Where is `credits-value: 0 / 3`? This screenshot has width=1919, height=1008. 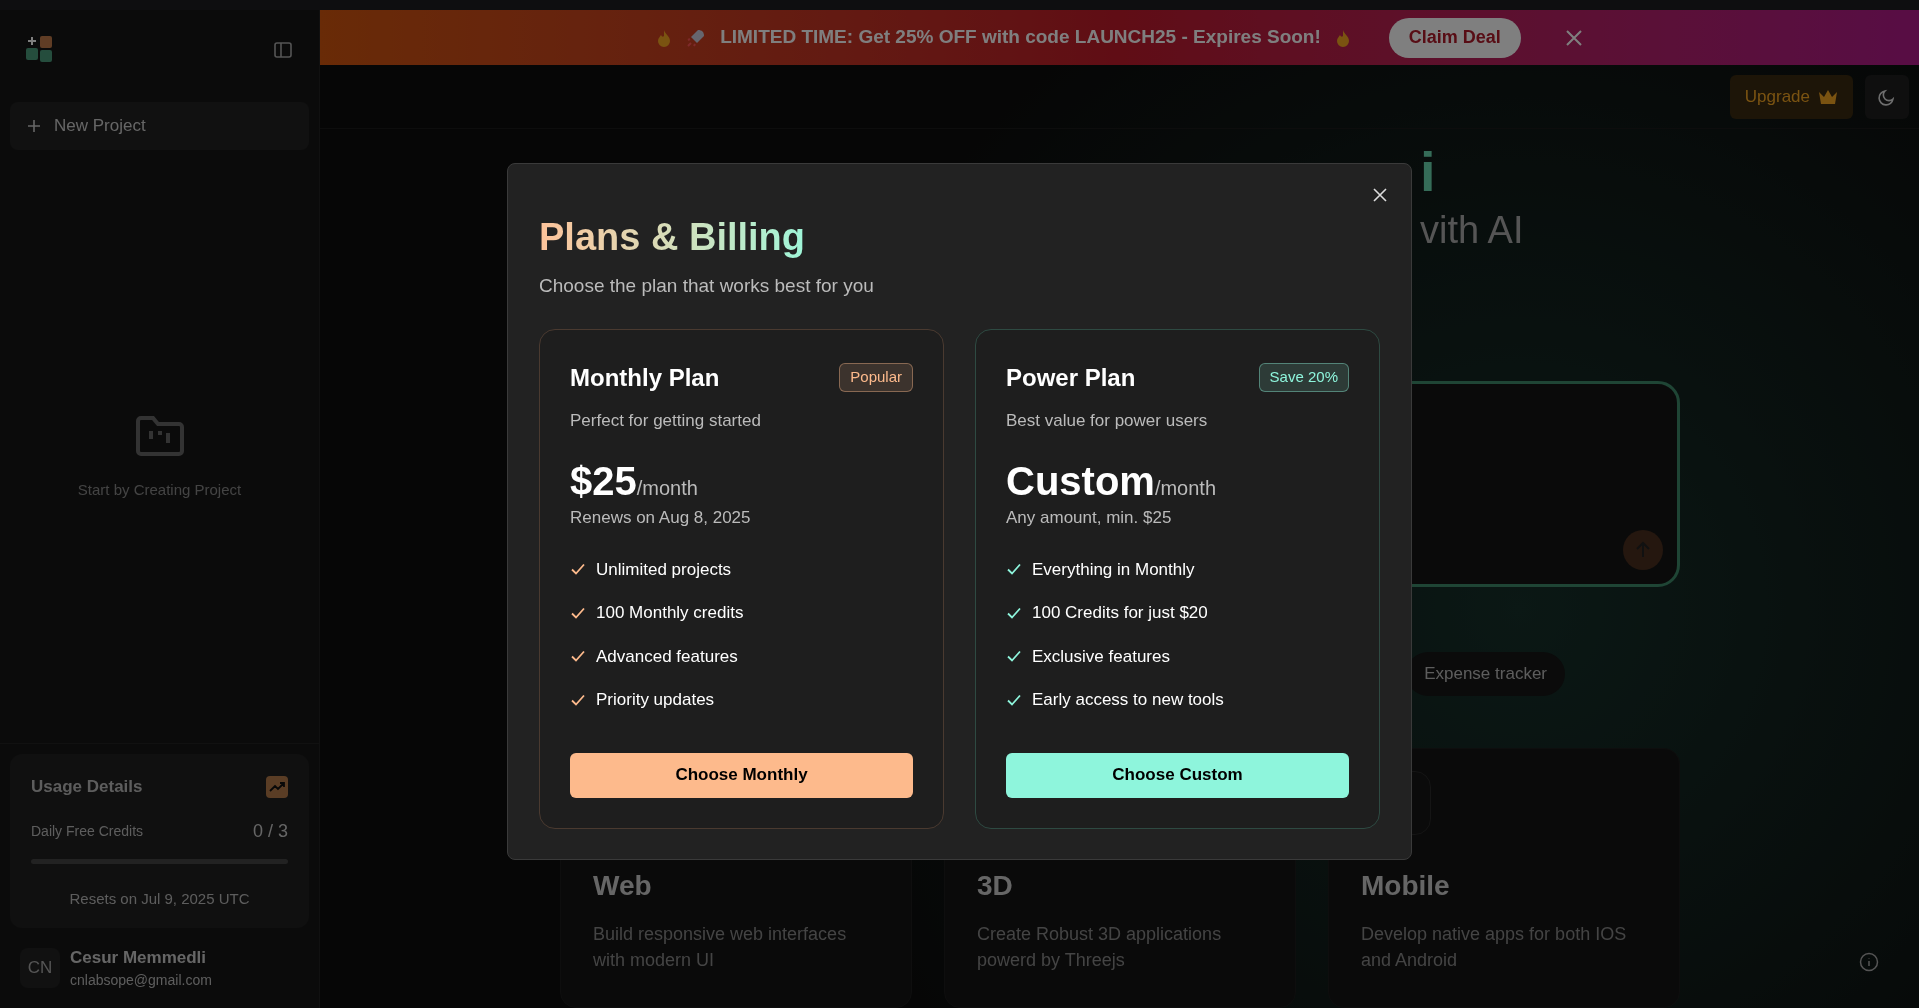
credits-value: 0 / 3 is located at coordinates (270, 831).